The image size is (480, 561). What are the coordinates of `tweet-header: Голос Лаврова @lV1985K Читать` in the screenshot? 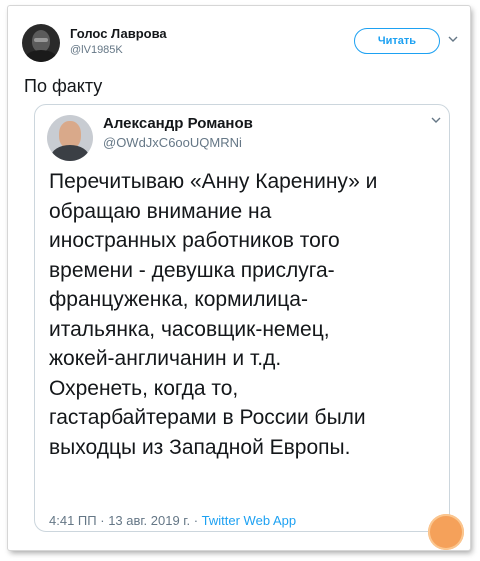 It's located at (240, 41).